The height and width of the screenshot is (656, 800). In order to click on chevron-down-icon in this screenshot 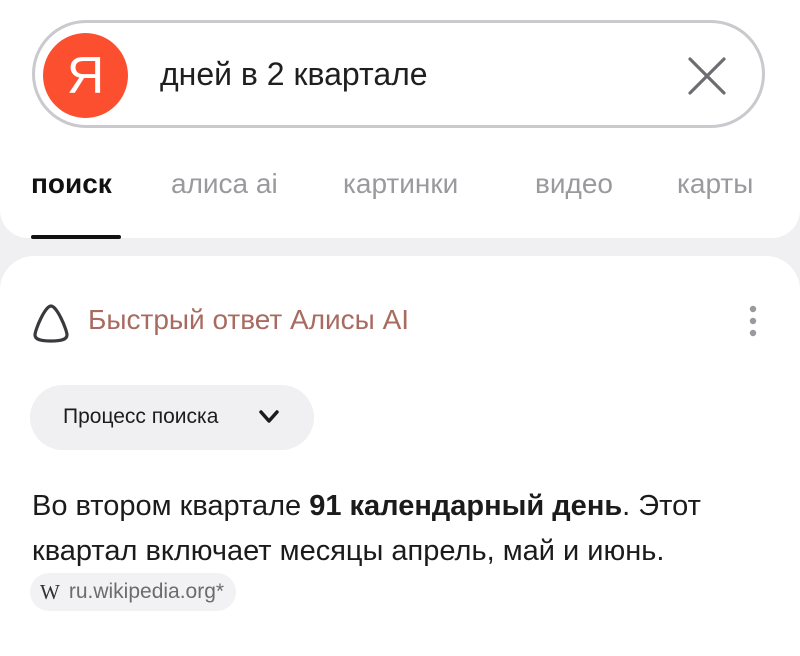, I will do `click(269, 416)`.